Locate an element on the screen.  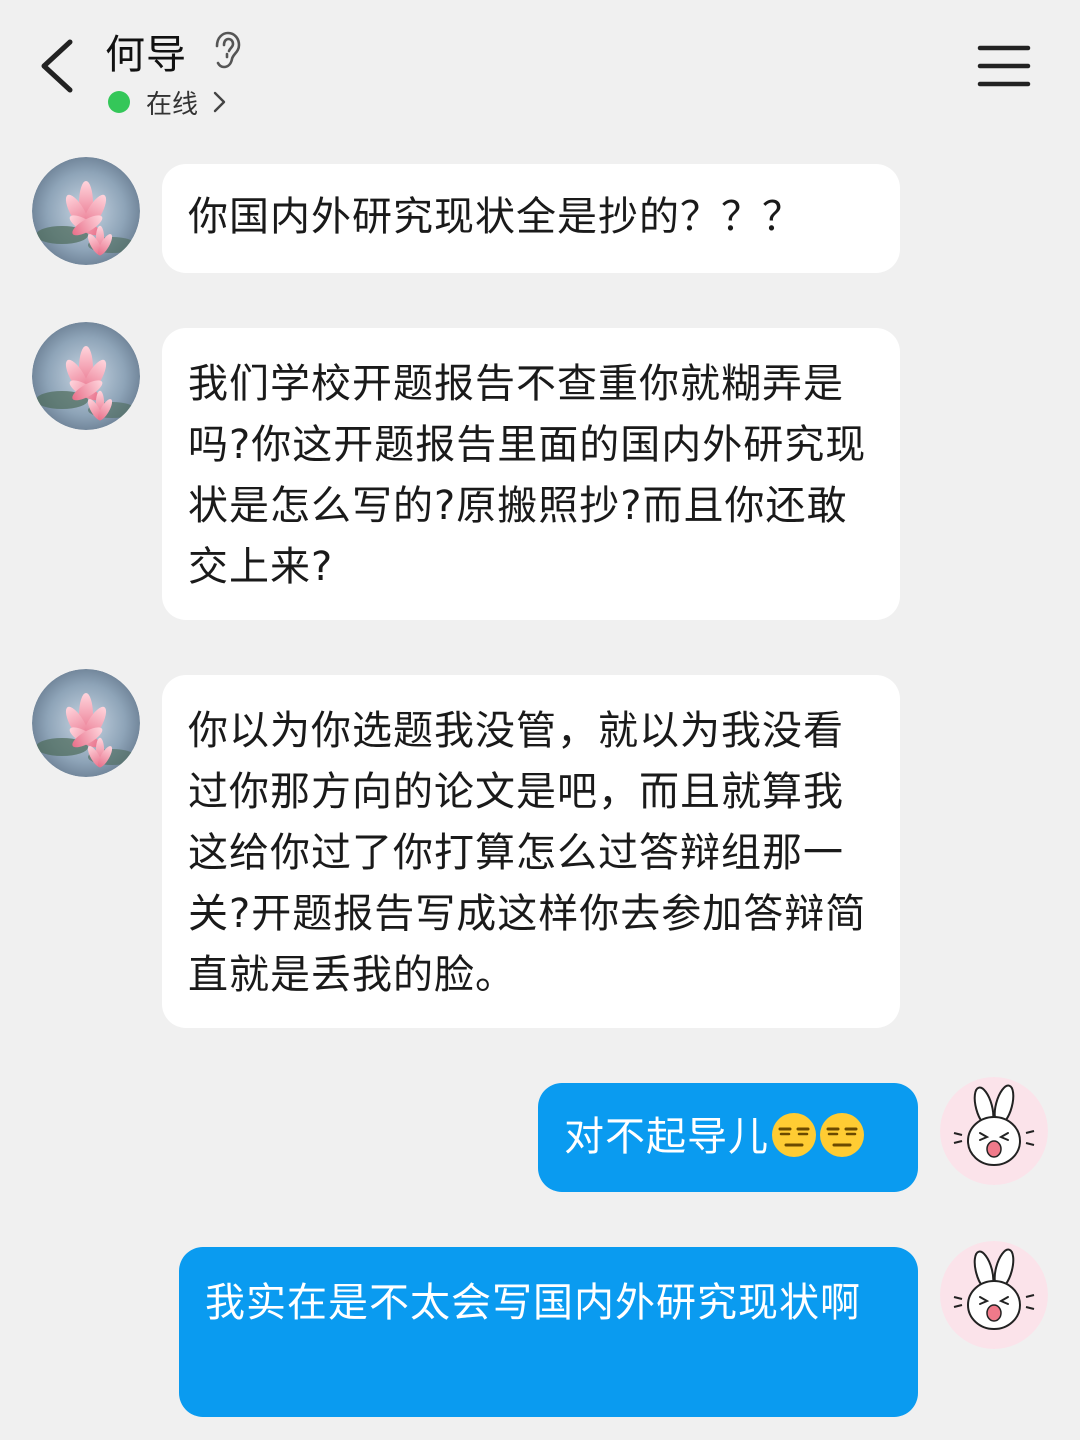
online-dot is located at coordinates (119, 102).